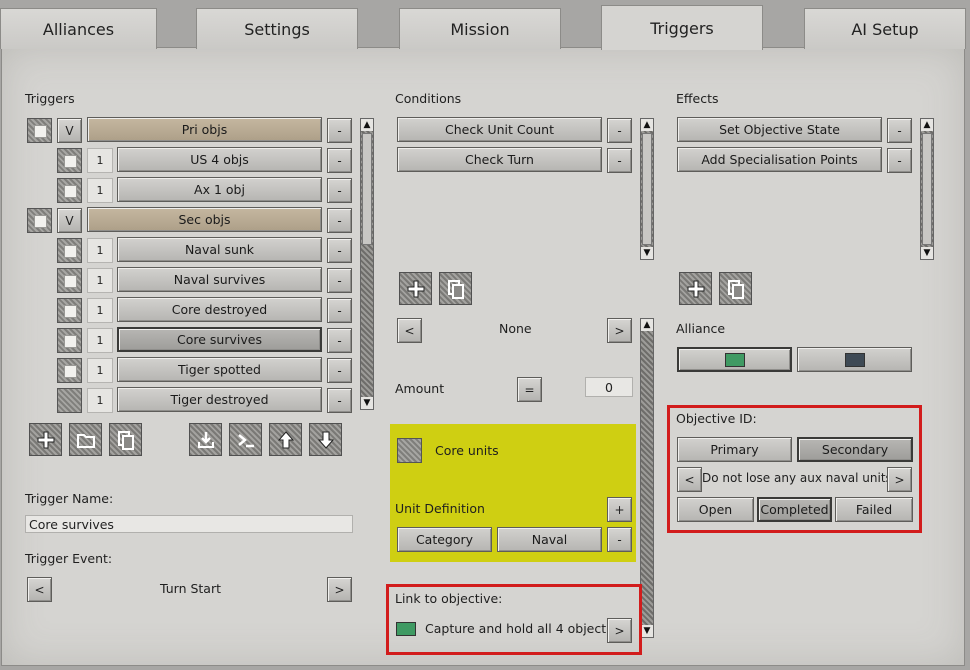 The width and height of the screenshot is (970, 670). I want to click on trigger-row: Pri objs, so click(204, 129).